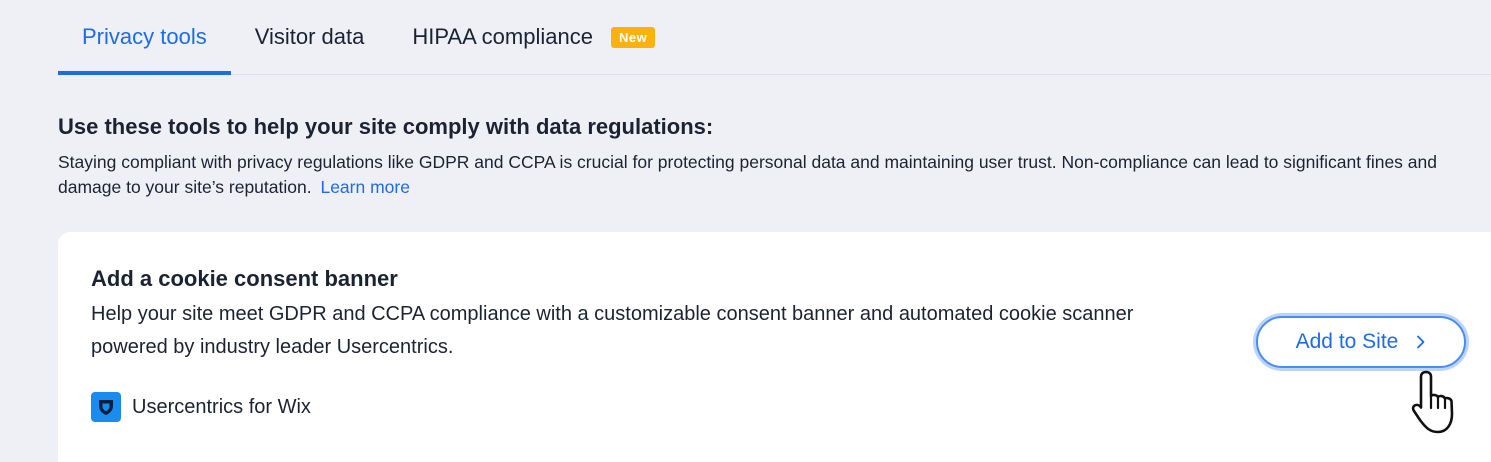 The width and height of the screenshot is (1491, 462). I want to click on tab-label: Privacy tools, so click(144, 36).